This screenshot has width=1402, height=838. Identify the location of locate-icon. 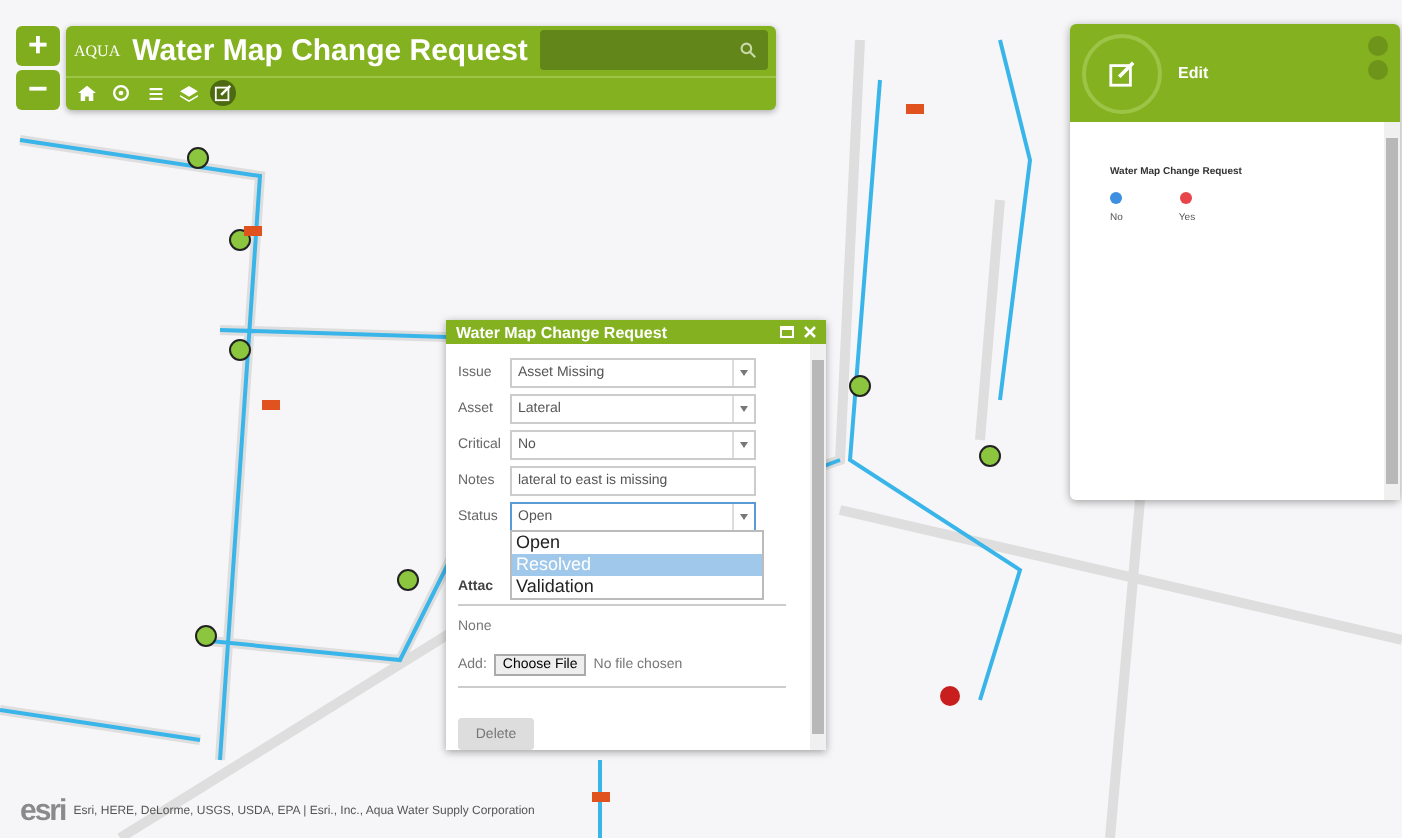
(121, 93).